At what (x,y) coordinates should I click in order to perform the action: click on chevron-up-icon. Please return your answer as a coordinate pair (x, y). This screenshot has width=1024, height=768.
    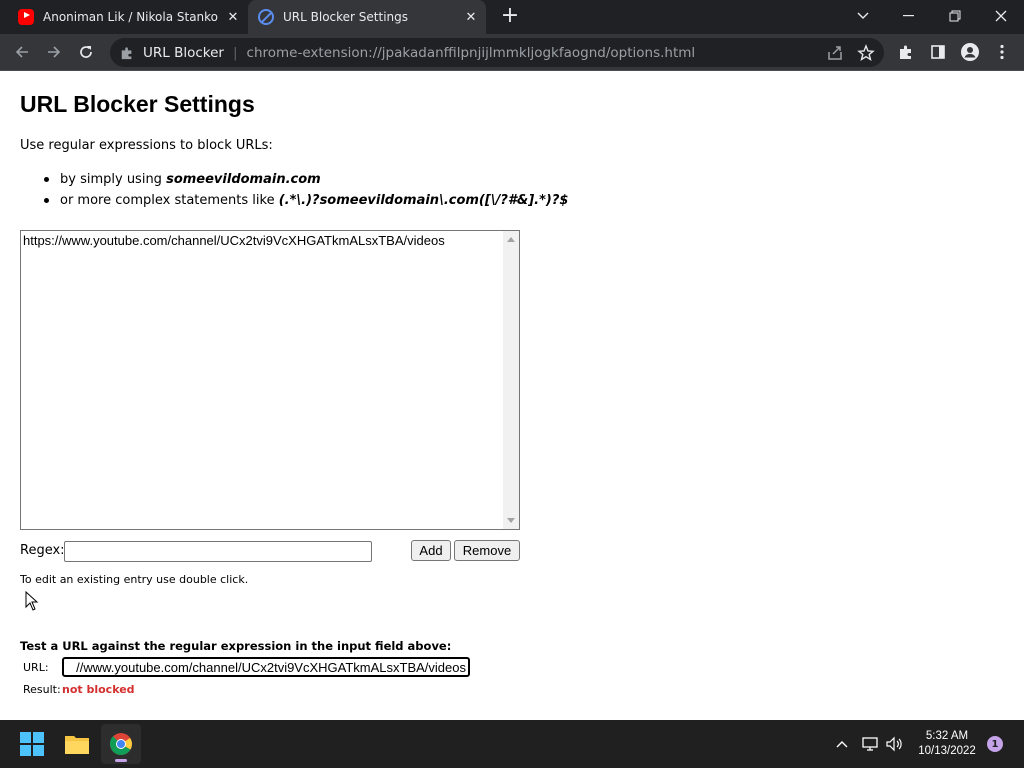
    Looking at the image, I should click on (842, 744).